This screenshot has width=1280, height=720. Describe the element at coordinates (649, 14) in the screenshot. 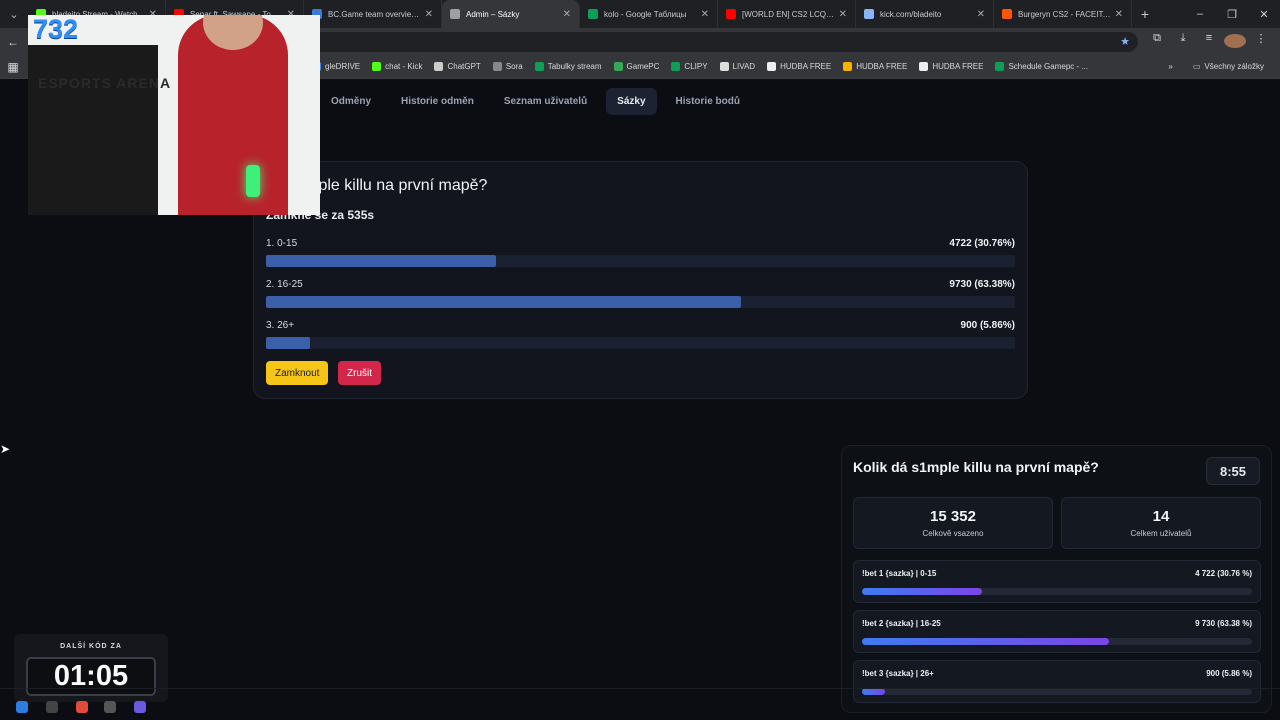

I see `browser-tab: kolo - Google Таблицы ✕` at that location.